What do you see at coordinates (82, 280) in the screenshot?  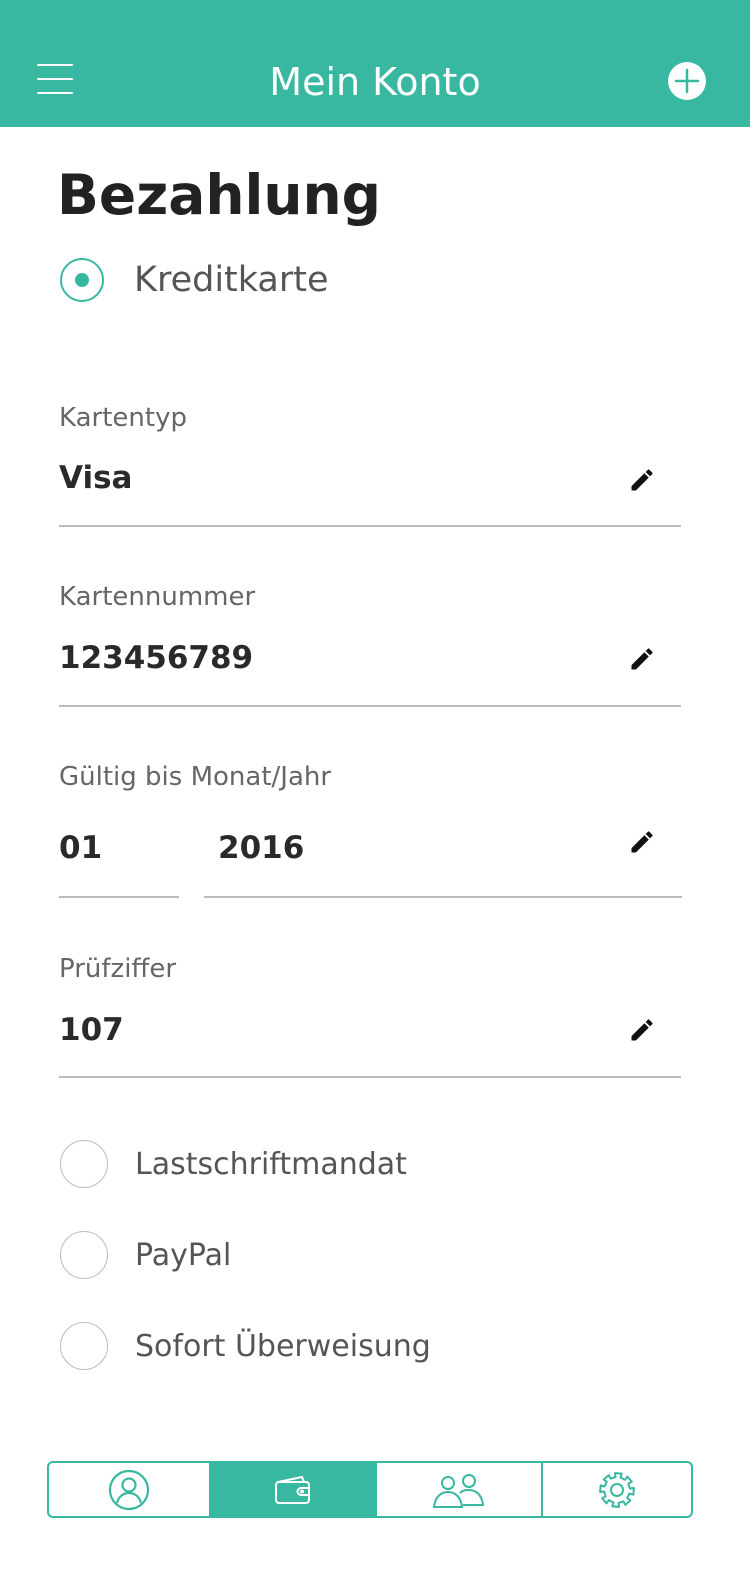 I see `radio-selected-icon` at bounding box center [82, 280].